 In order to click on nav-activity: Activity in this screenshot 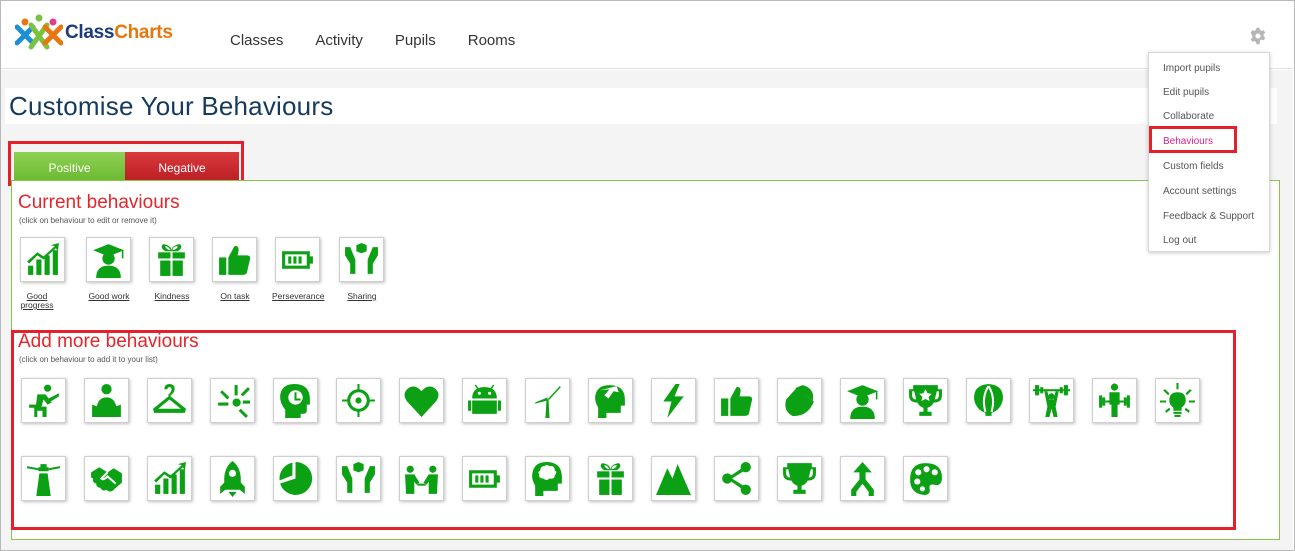, I will do `click(339, 40)`.